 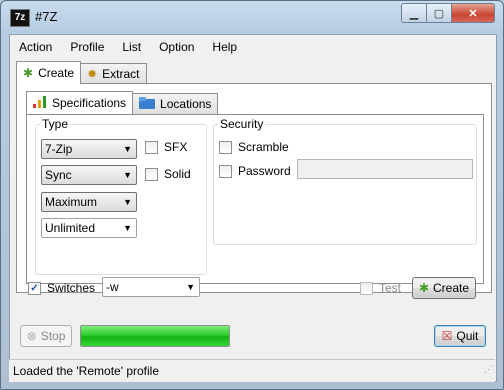 What do you see at coordinates (263, 147) in the screenshot?
I see `scramble-label: Scramble` at bounding box center [263, 147].